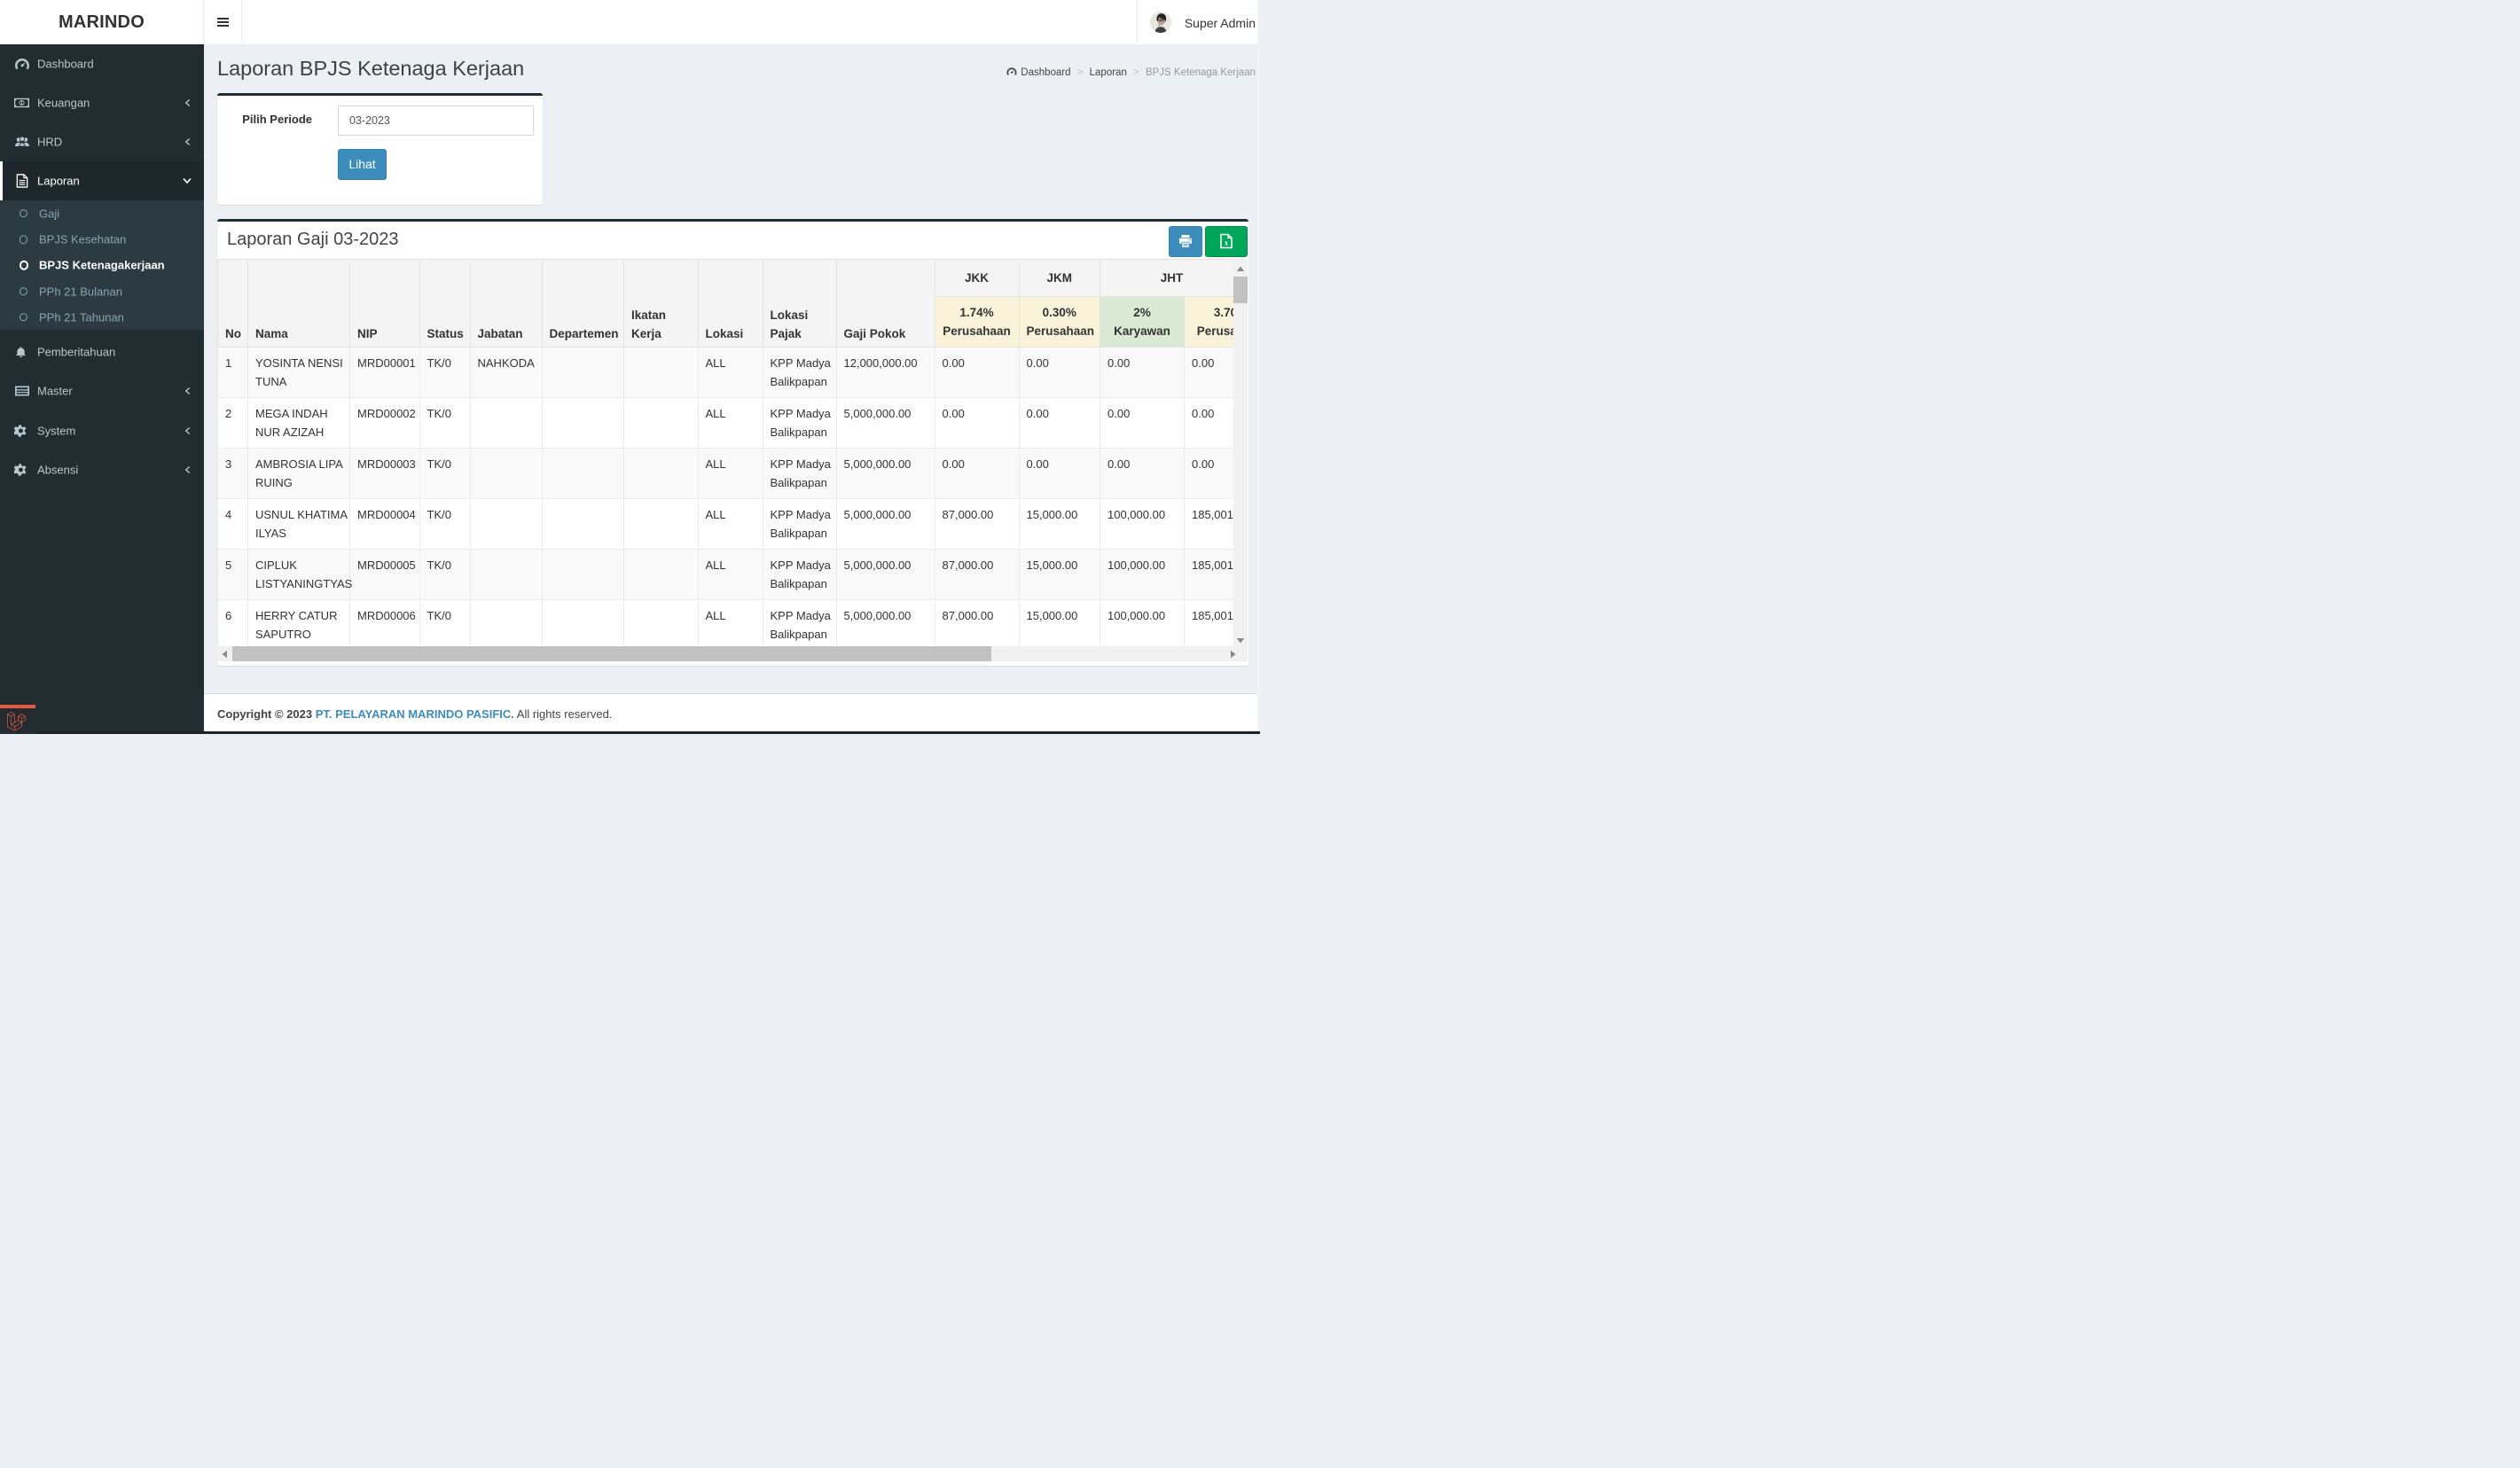 Image resolution: width=2520 pixels, height=1468 pixels. I want to click on svg-text: 1, so click(22, 104).